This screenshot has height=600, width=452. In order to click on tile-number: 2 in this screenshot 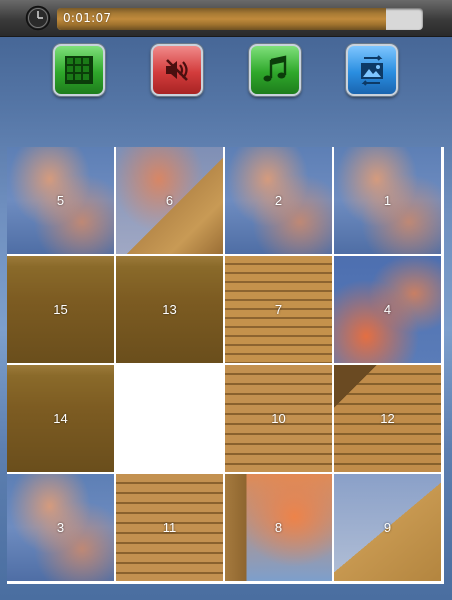, I will do `click(278, 200)`.